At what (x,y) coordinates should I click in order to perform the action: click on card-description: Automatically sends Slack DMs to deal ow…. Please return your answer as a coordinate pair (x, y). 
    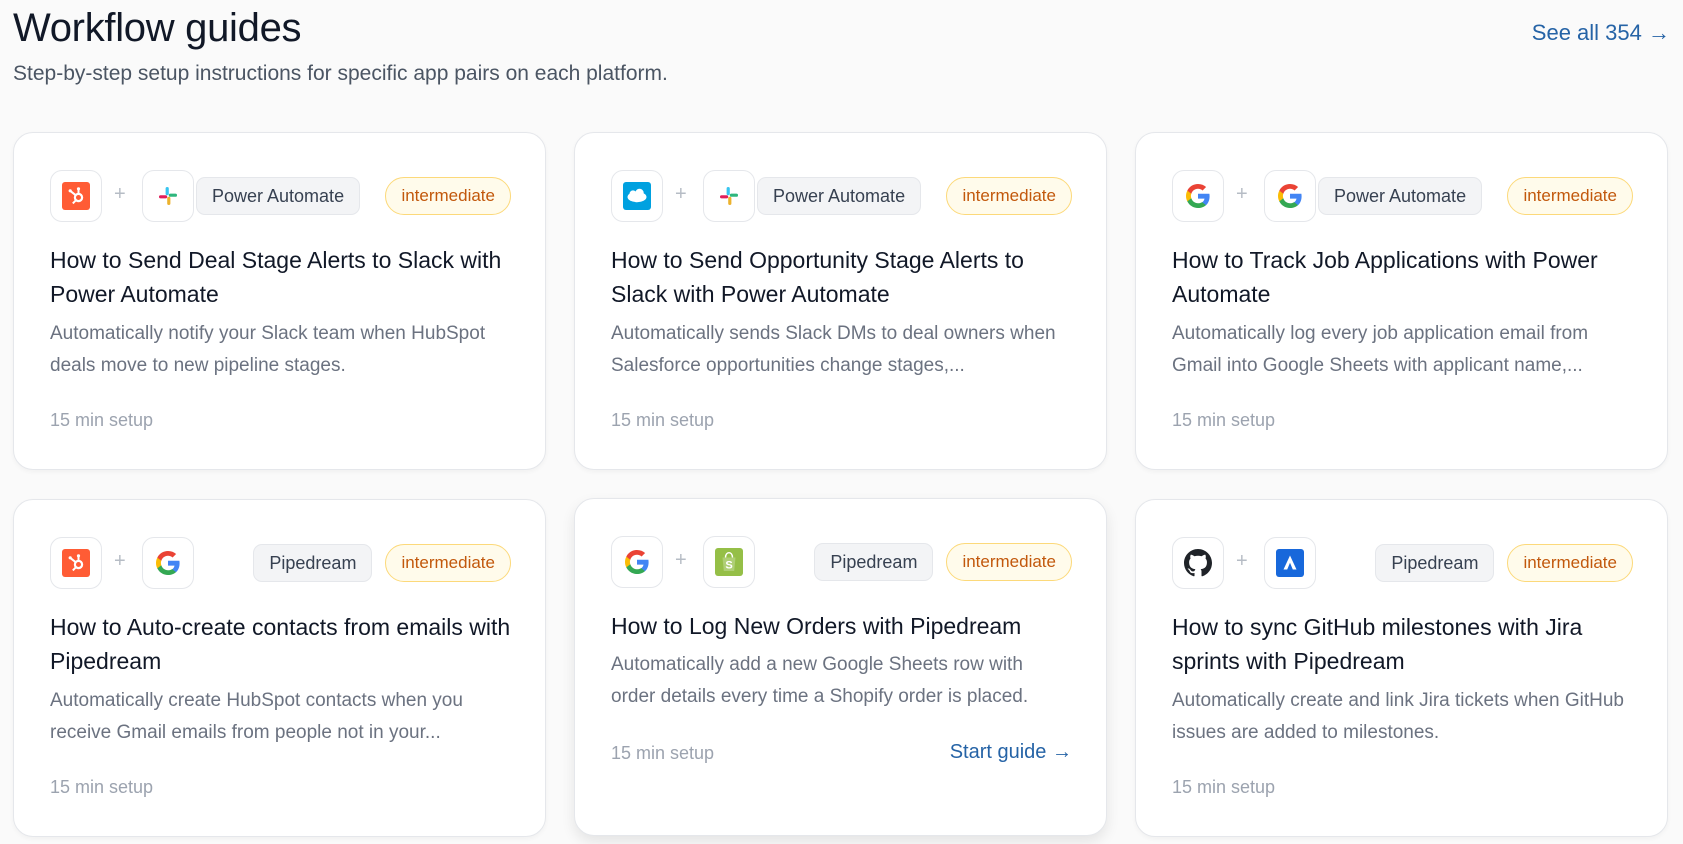
    Looking at the image, I should click on (833, 349).